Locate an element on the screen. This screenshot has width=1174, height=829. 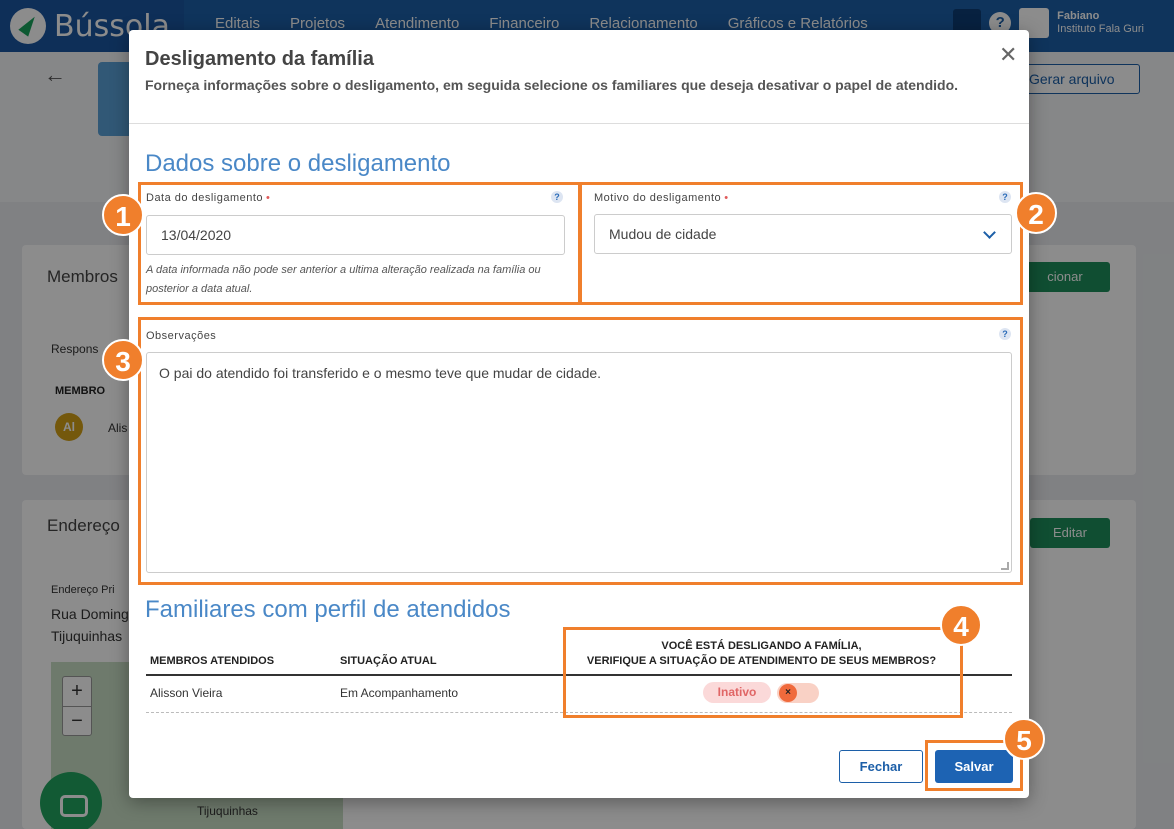
member-name: Alisson Vieira is located at coordinates (186, 693).